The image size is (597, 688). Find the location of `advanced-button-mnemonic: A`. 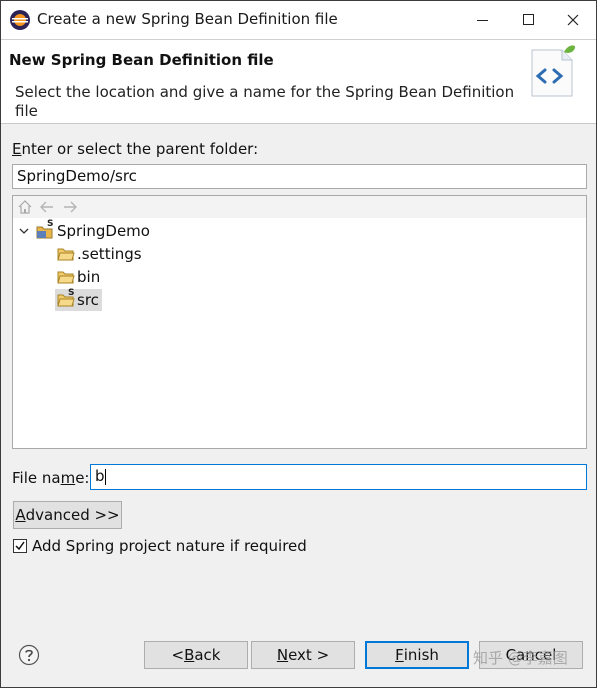

advanced-button-mnemonic: A is located at coordinates (20, 515).